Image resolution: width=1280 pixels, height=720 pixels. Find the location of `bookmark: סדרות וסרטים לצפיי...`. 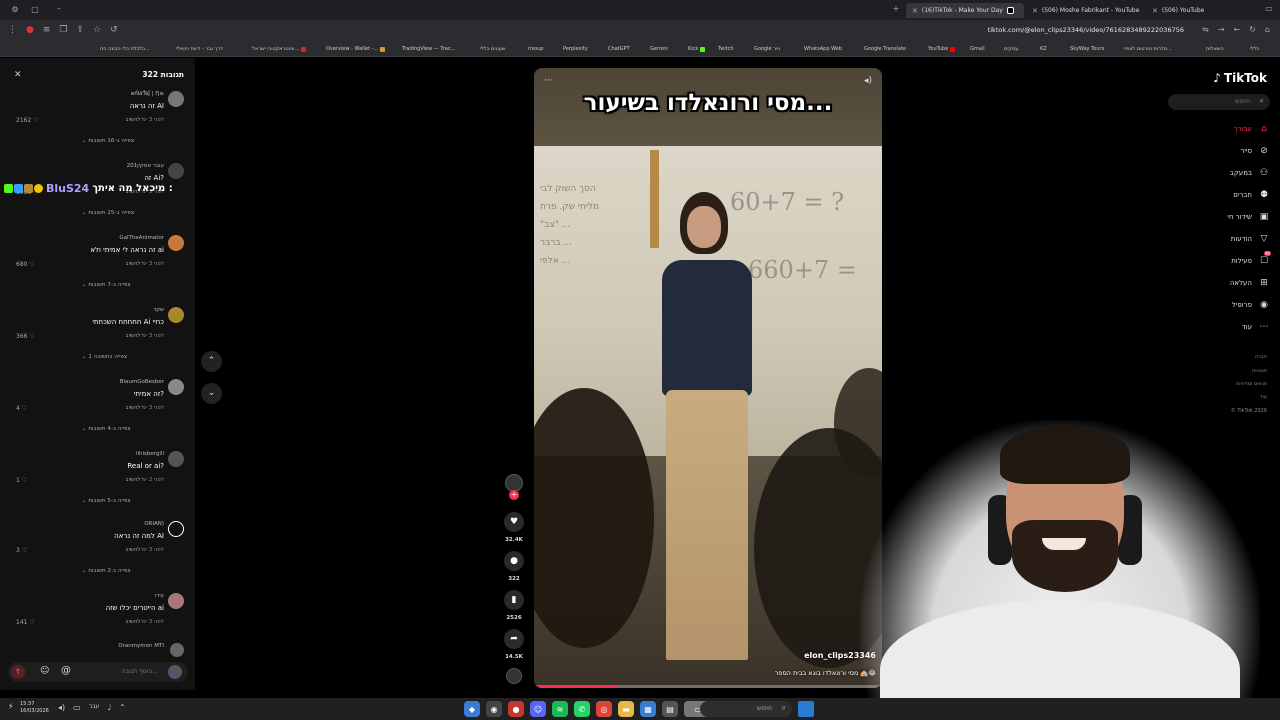

bookmark: סדרות וסרטים לצפיי... is located at coordinates (1148, 49).